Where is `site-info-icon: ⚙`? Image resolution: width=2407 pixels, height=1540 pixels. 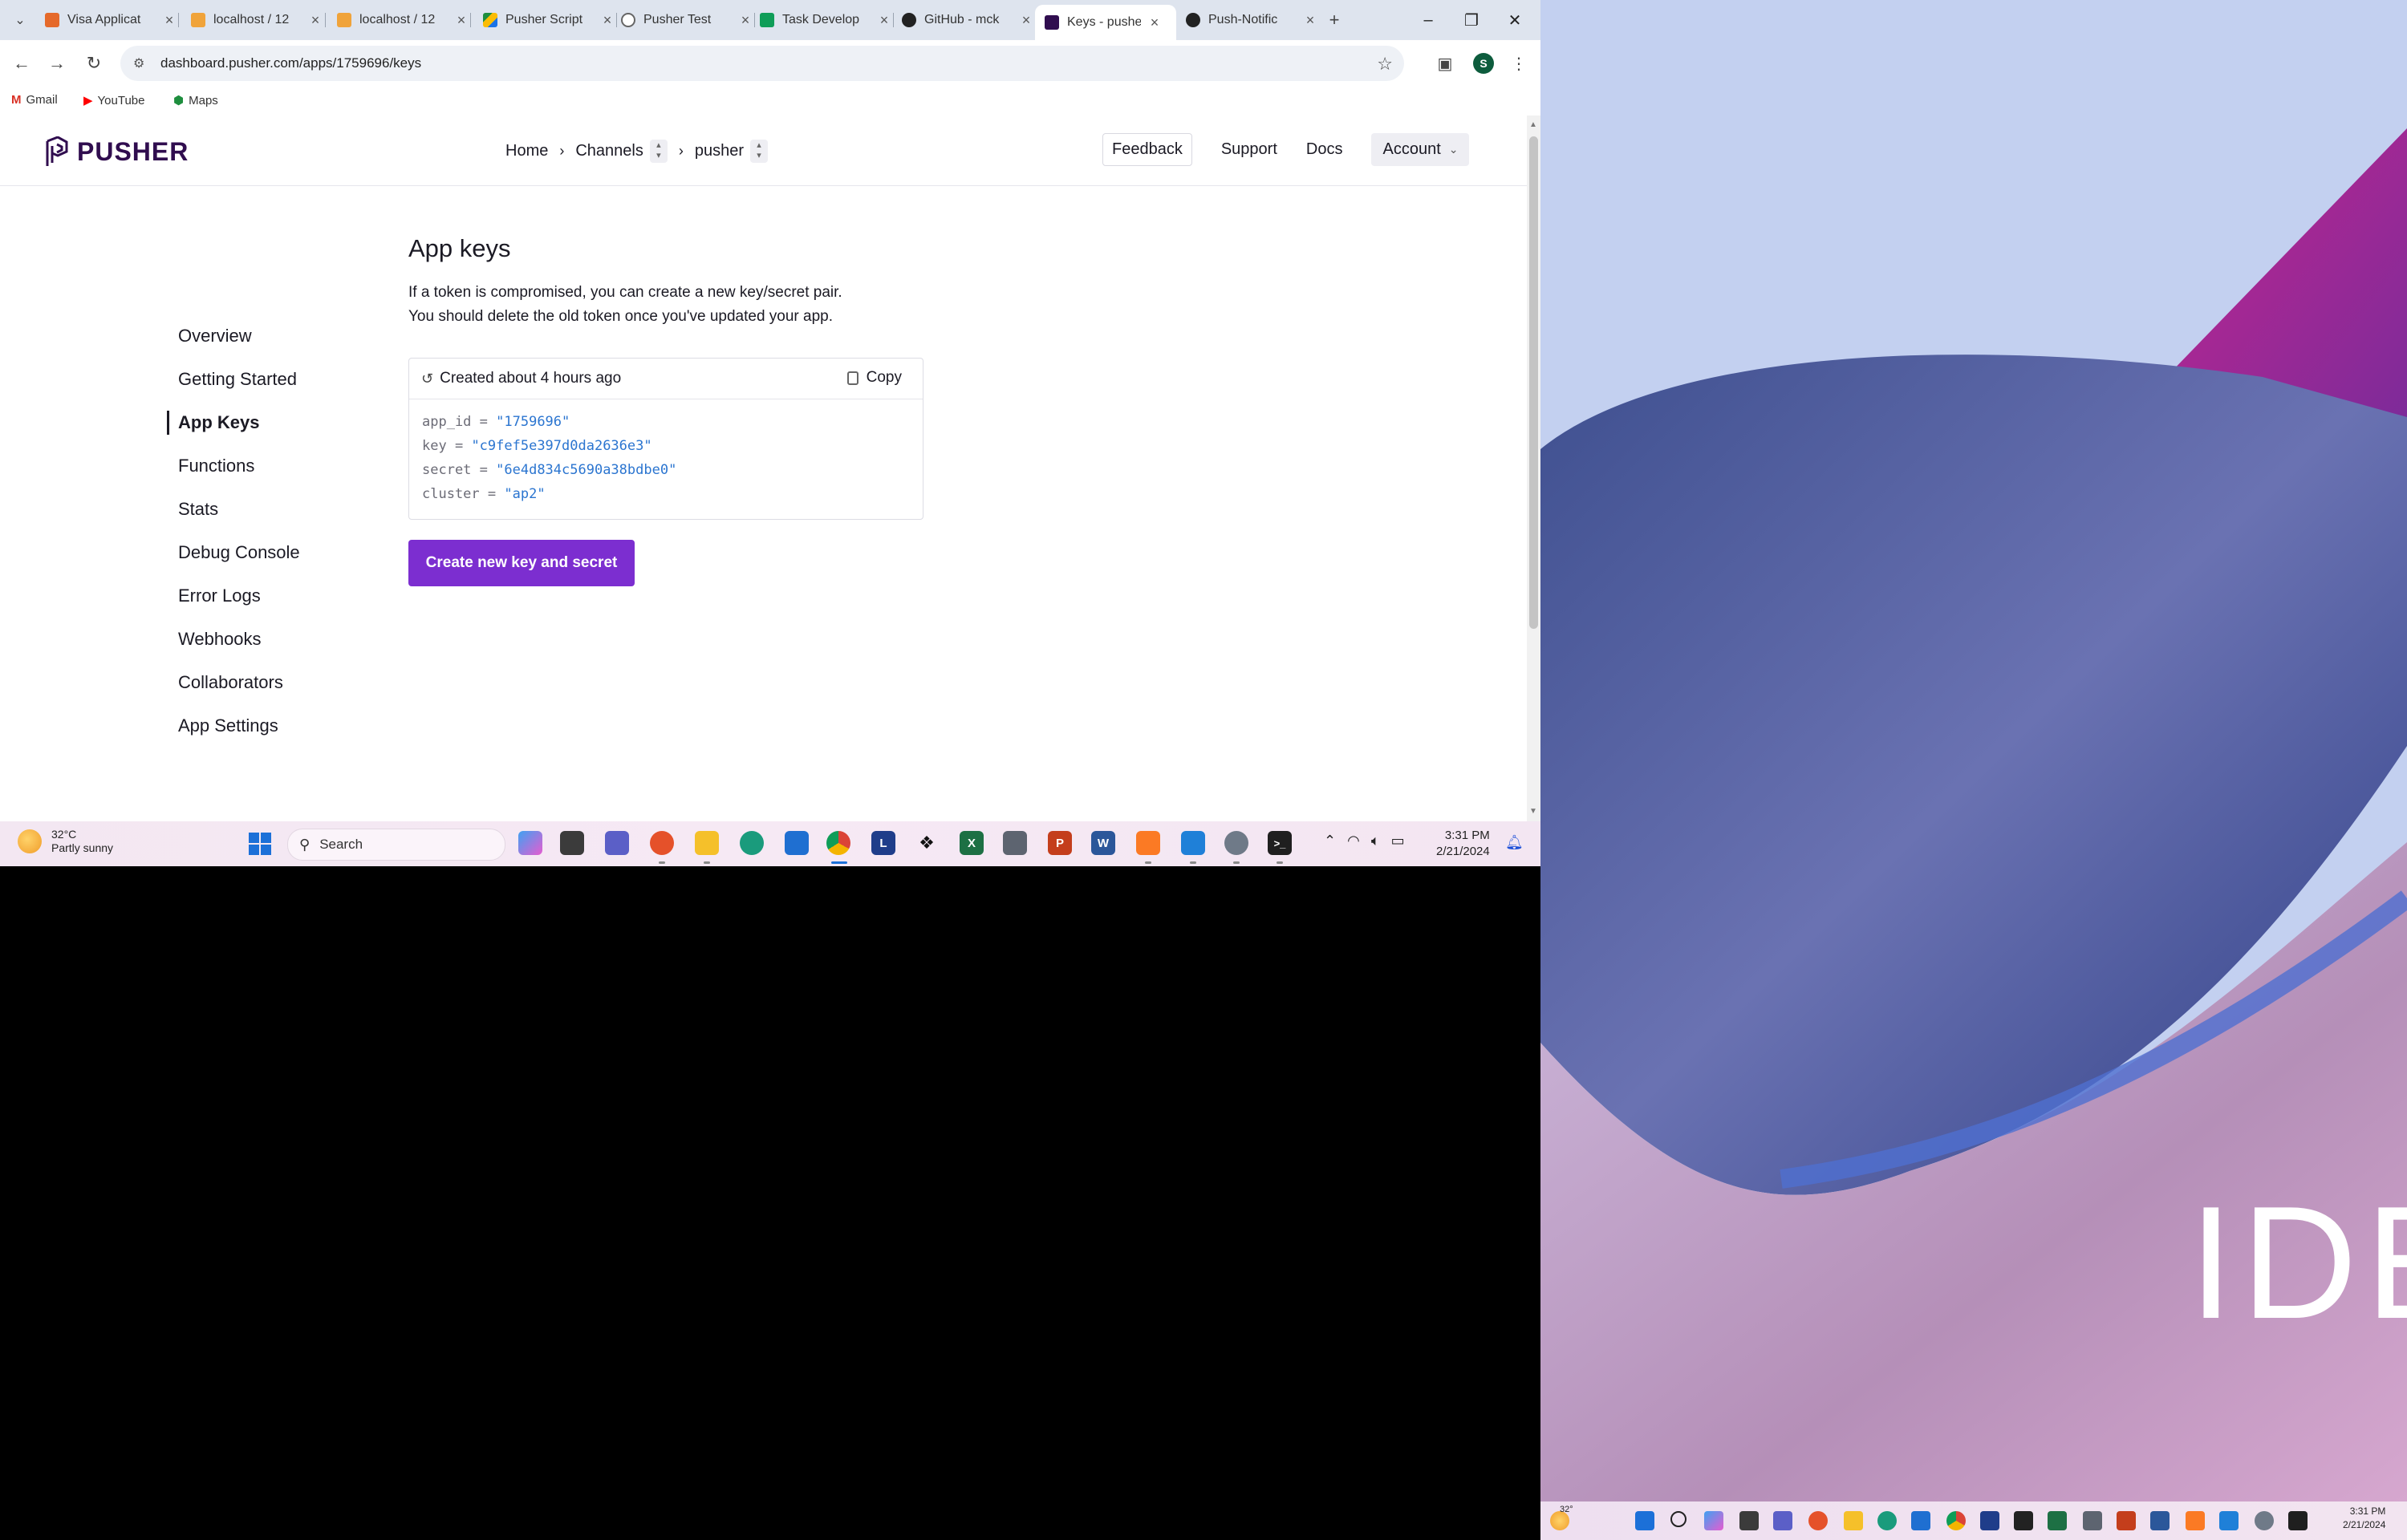 site-info-icon: ⚙ is located at coordinates (142, 63).